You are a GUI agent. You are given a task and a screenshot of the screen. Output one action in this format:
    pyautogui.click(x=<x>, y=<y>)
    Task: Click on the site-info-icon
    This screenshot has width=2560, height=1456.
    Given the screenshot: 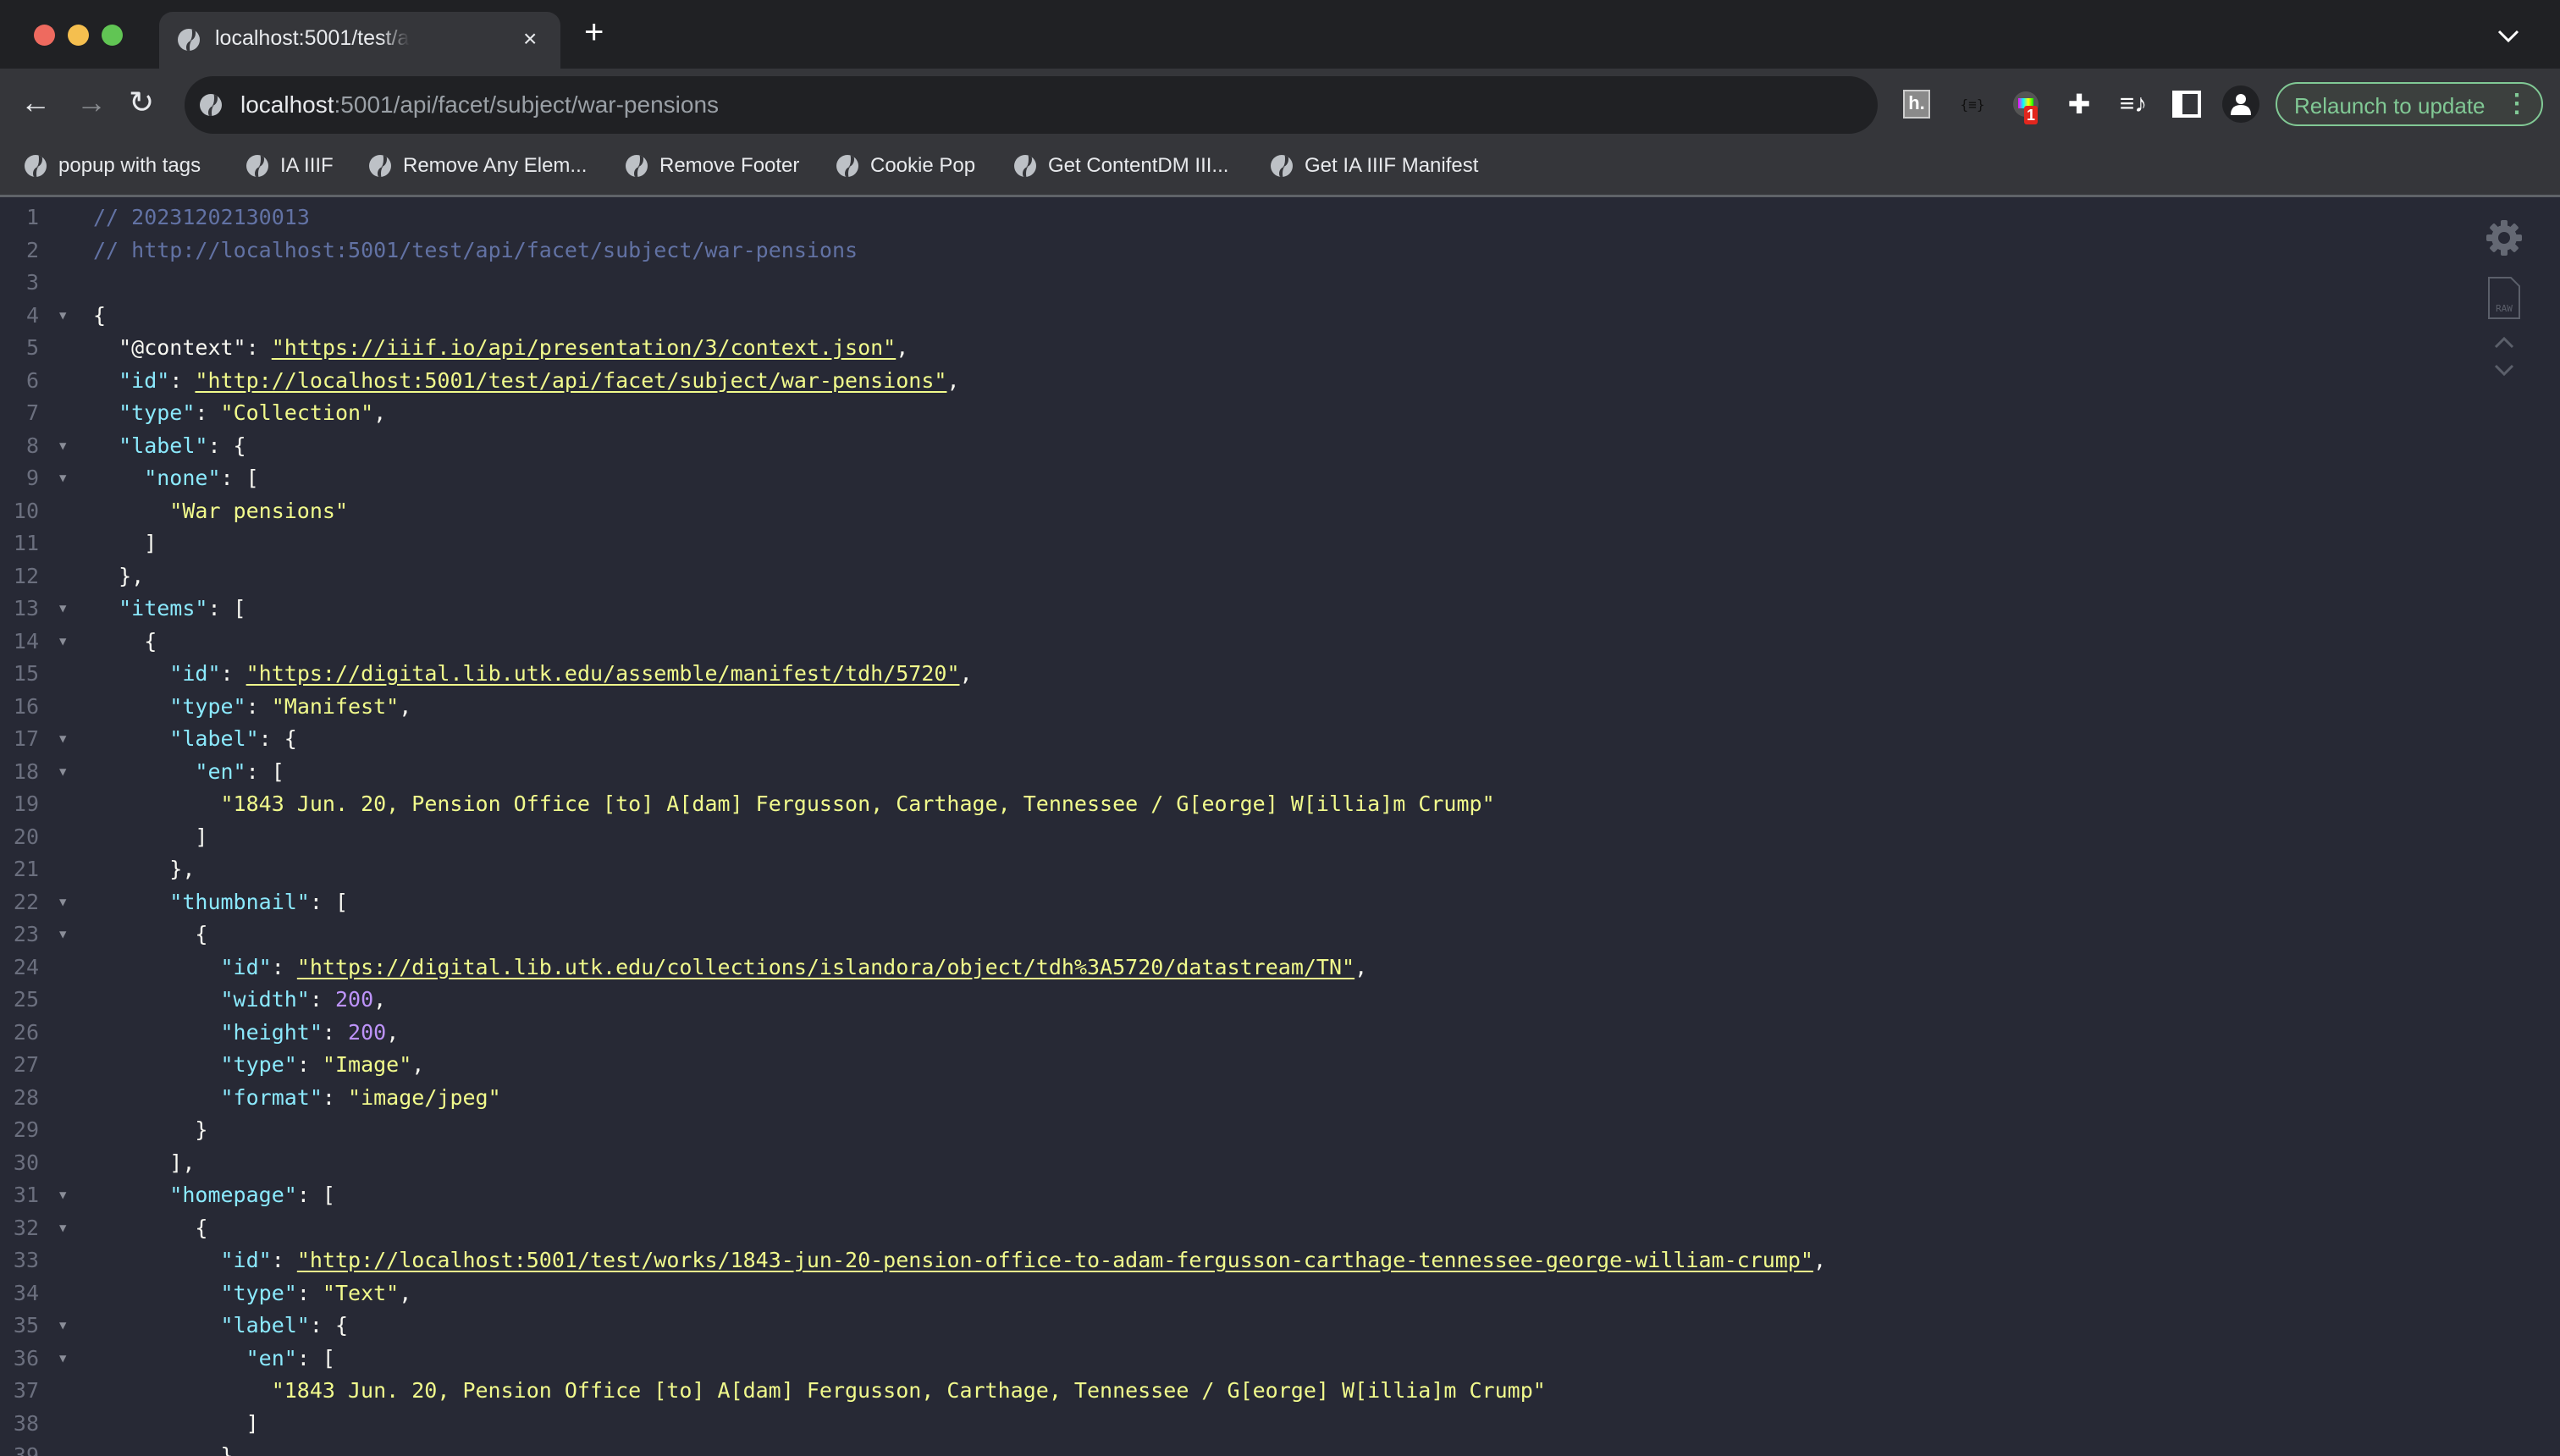 What is the action you would take?
    pyautogui.click(x=211, y=105)
    